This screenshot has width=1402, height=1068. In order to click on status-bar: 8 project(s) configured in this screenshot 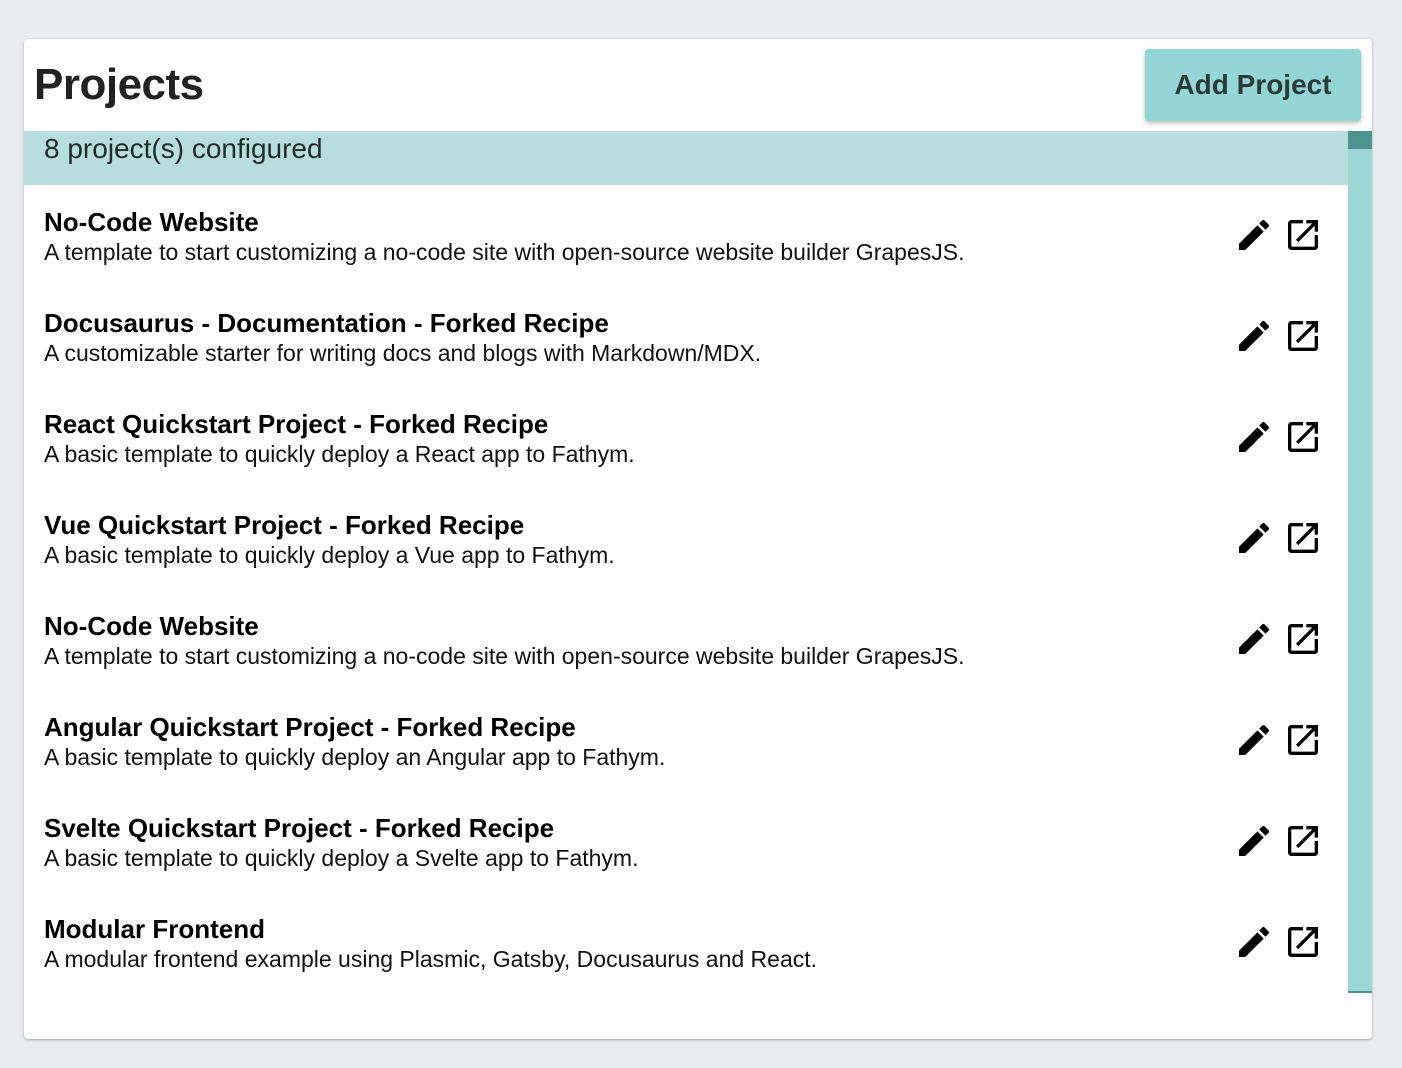, I will do `click(686, 158)`.